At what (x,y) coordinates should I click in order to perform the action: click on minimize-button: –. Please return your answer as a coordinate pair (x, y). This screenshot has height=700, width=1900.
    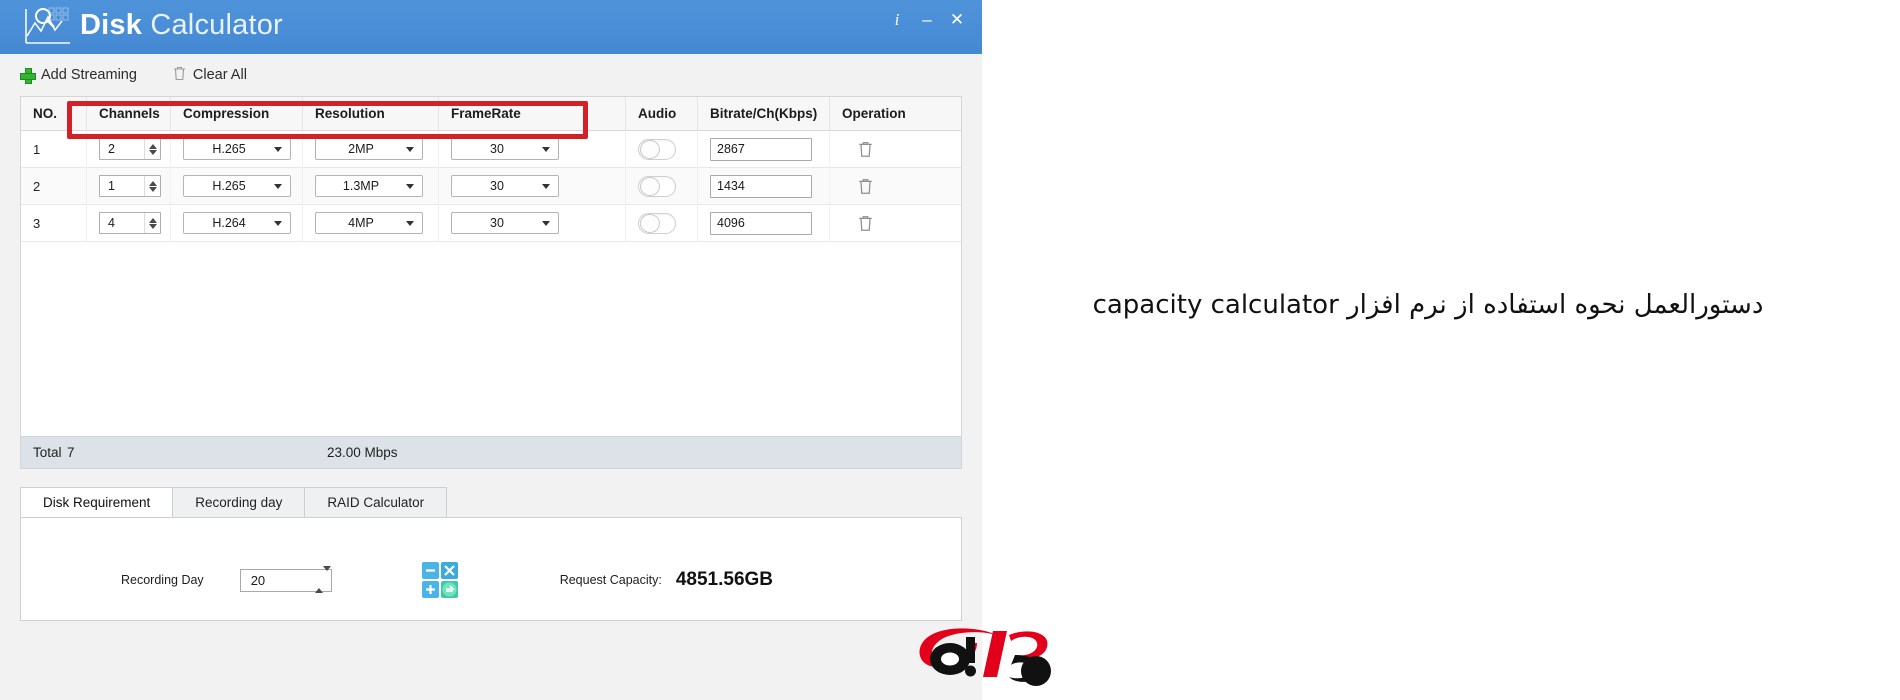
    Looking at the image, I should click on (927, 20).